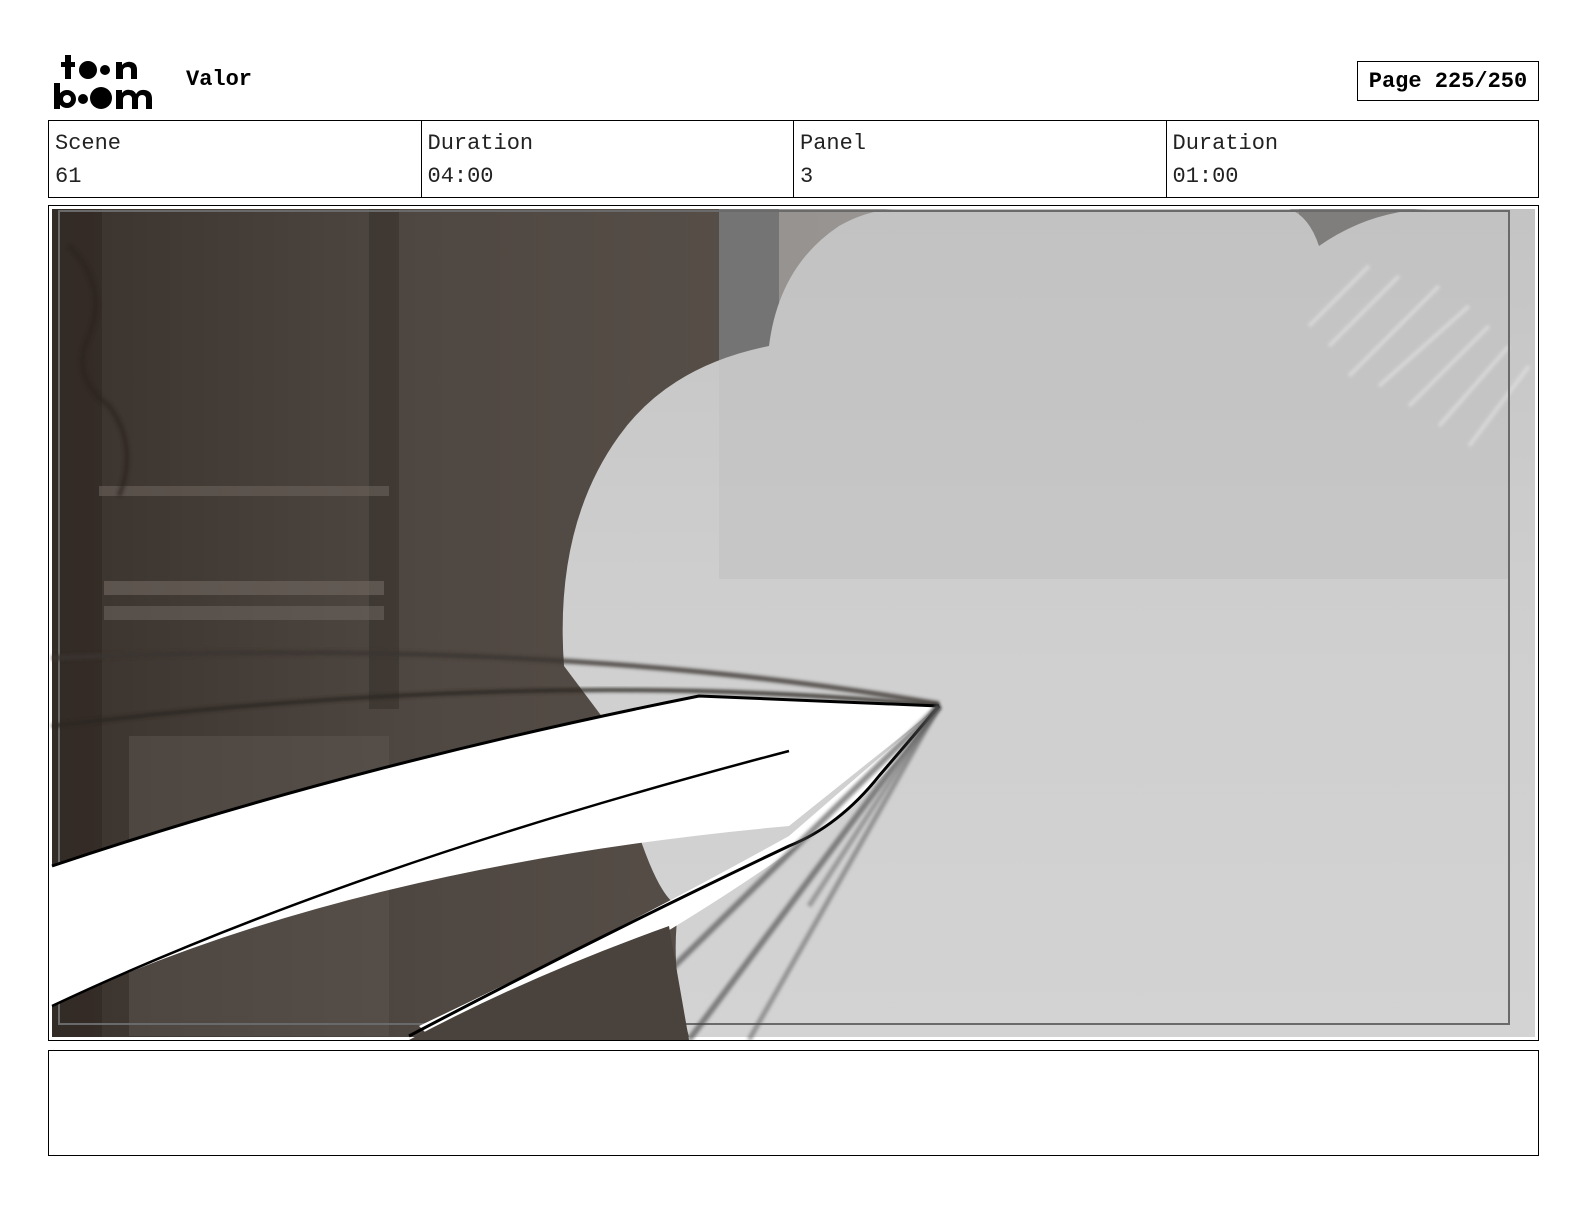 Image resolution: width=1584 pixels, height=1224 pixels. I want to click on panel-duration-cell: Duration 01:00, so click(1353, 159).